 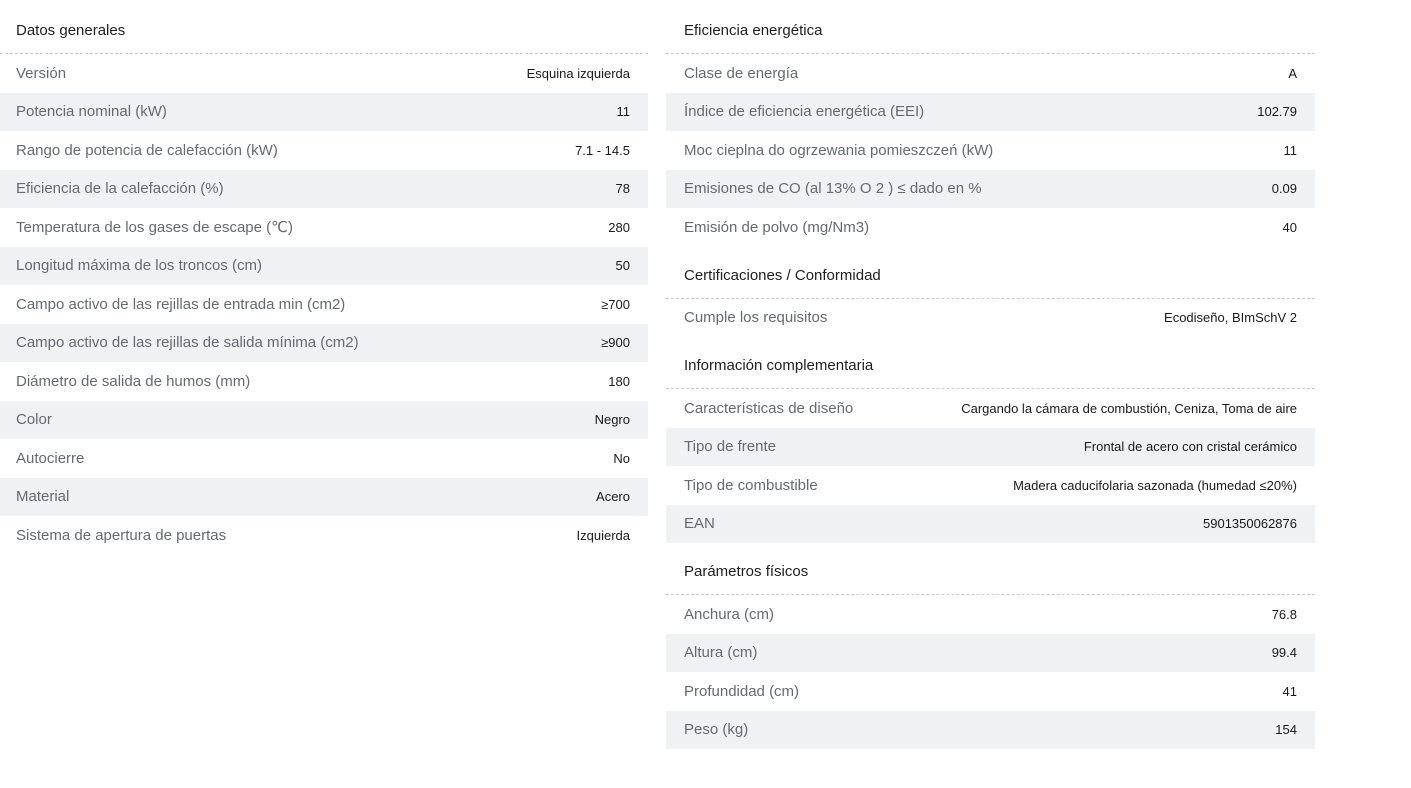 What do you see at coordinates (50, 458) in the screenshot?
I see `spec-label: Autocierre` at bounding box center [50, 458].